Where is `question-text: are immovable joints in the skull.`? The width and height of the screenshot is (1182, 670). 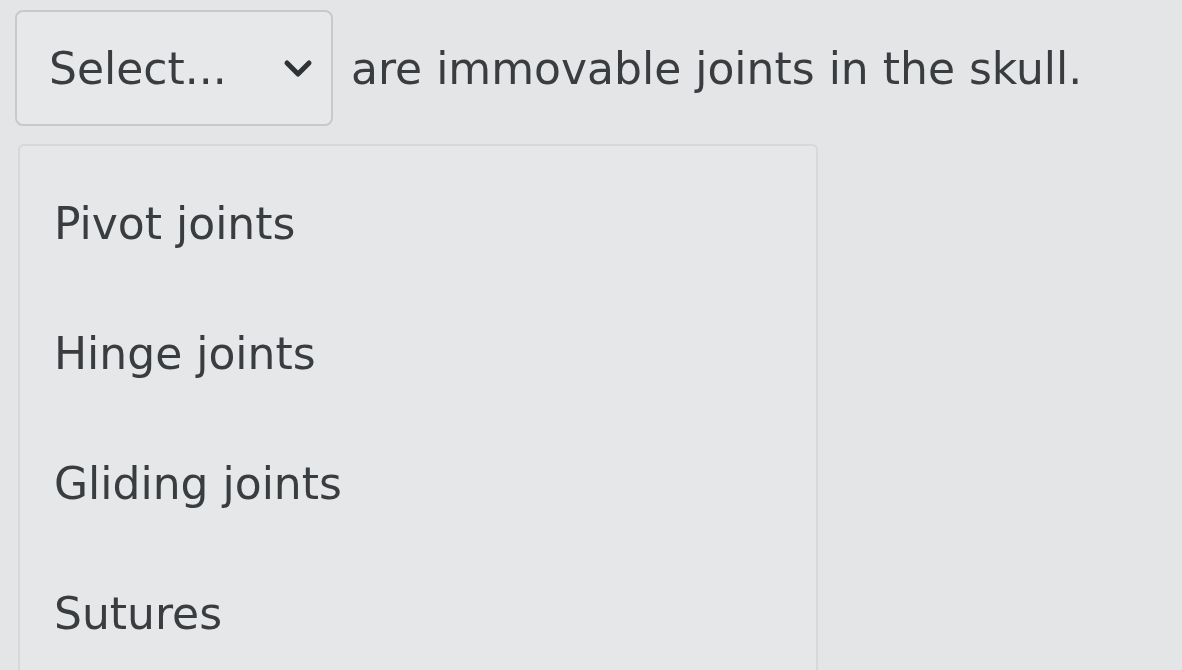 question-text: are immovable joints in the skull. is located at coordinates (717, 68).